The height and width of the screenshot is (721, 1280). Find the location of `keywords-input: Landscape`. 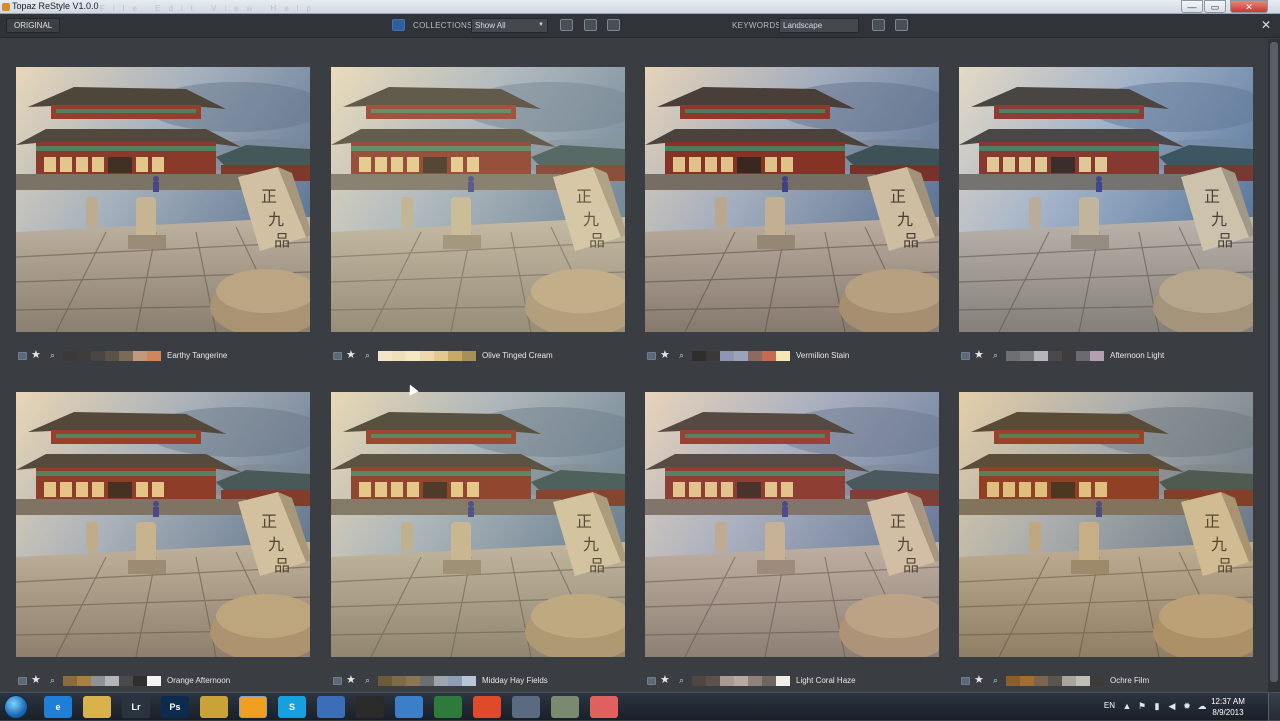

keywords-input: Landscape is located at coordinates (819, 25).